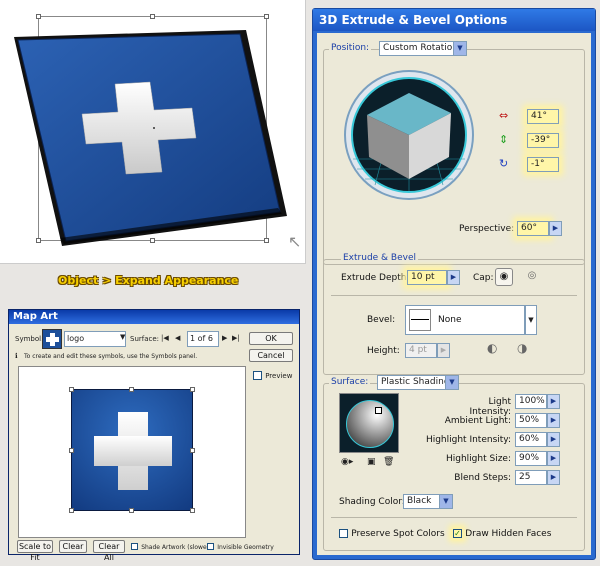  I want to click on highlight-intensity-label: Highlight Intensity:, so click(468, 440).